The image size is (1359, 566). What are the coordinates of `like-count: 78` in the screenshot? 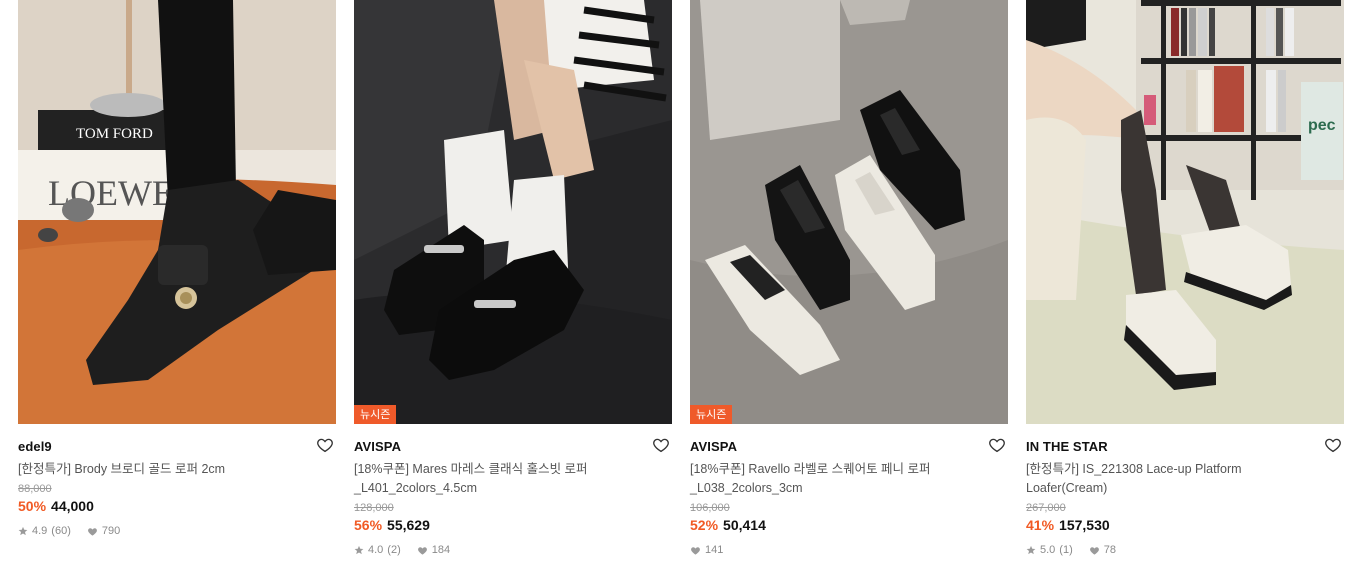 It's located at (1109, 550).